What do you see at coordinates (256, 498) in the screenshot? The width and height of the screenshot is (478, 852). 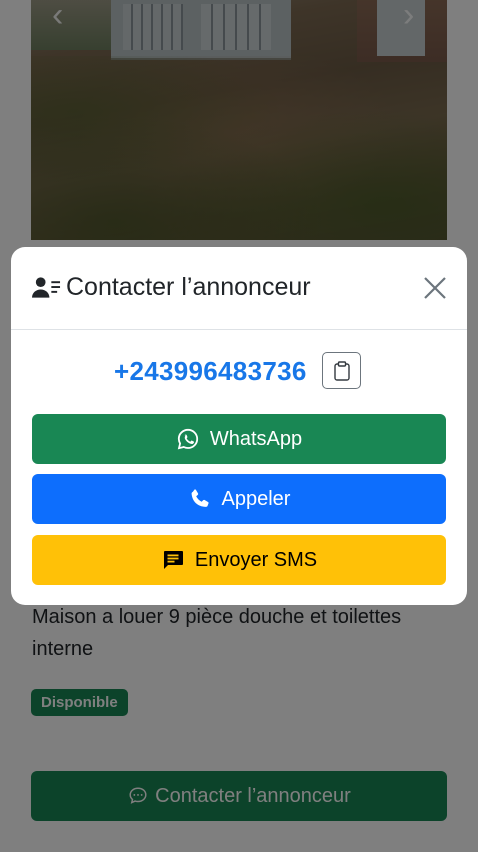 I see `call-label: Appeler` at bounding box center [256, 498].